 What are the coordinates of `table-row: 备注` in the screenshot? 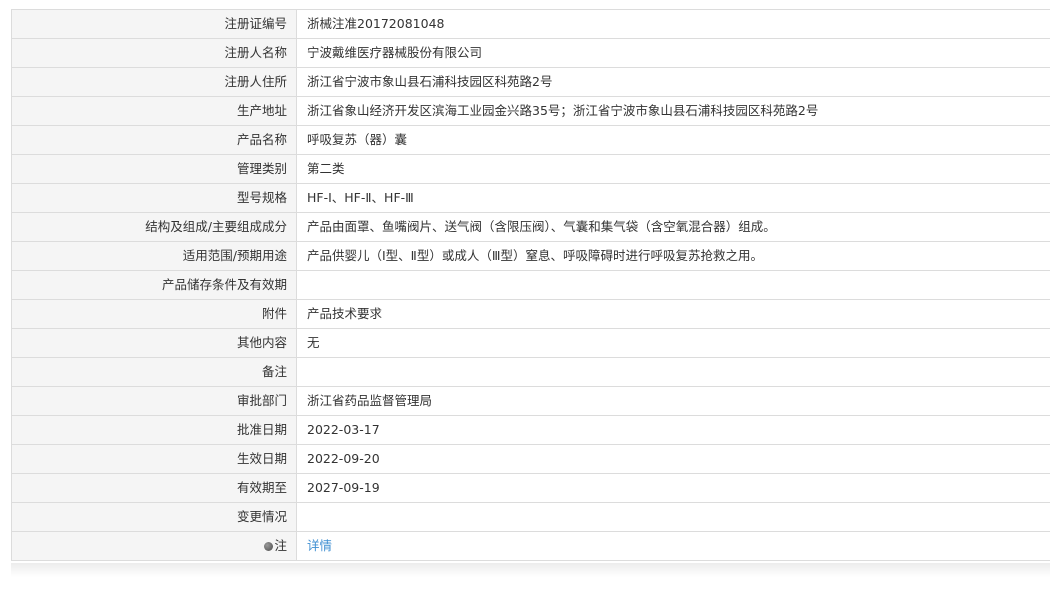 It's located at (530, 372).